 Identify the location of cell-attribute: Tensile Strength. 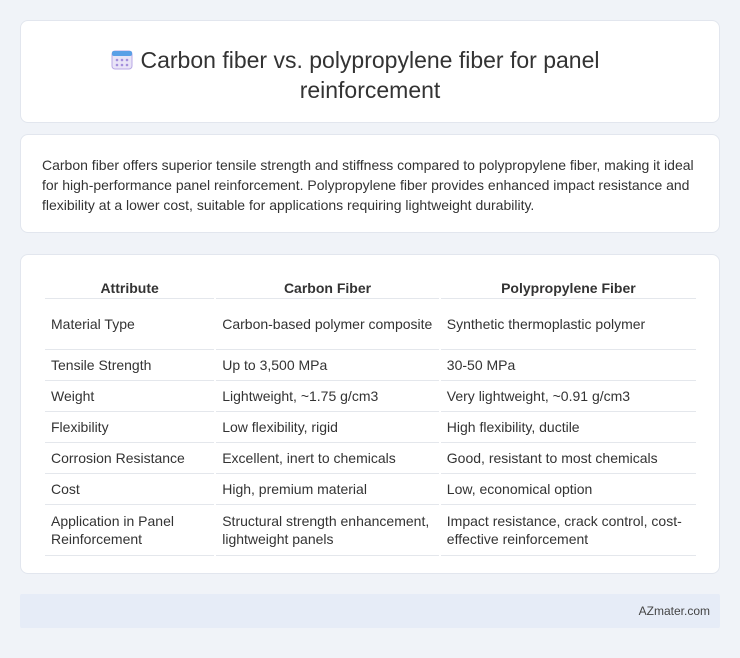
(130, 365).